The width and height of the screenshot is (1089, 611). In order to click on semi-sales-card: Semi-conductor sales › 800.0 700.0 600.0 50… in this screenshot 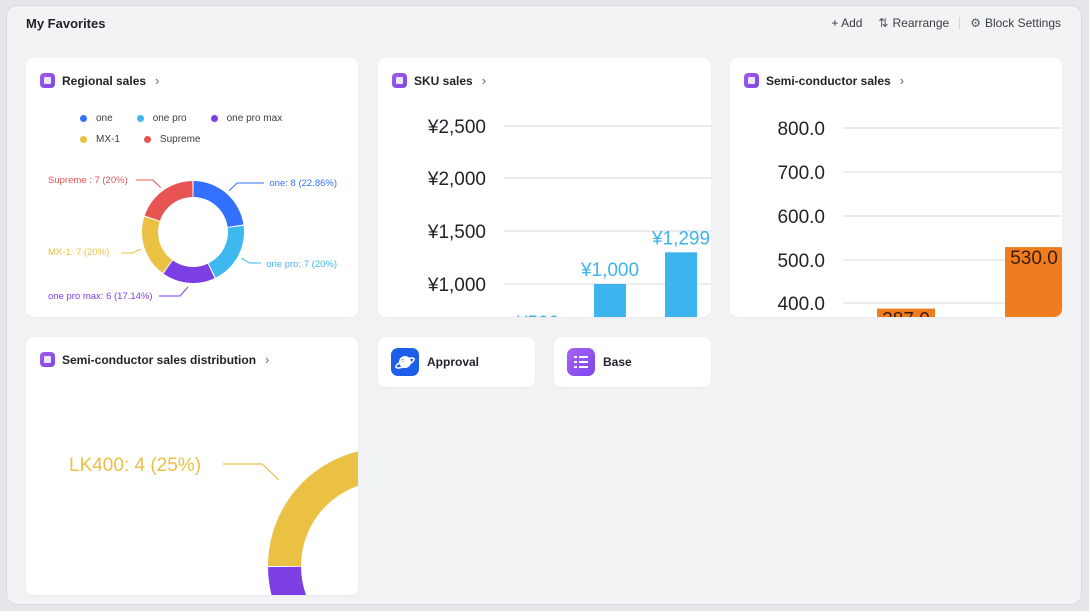, I will do `click(896, 187)`.